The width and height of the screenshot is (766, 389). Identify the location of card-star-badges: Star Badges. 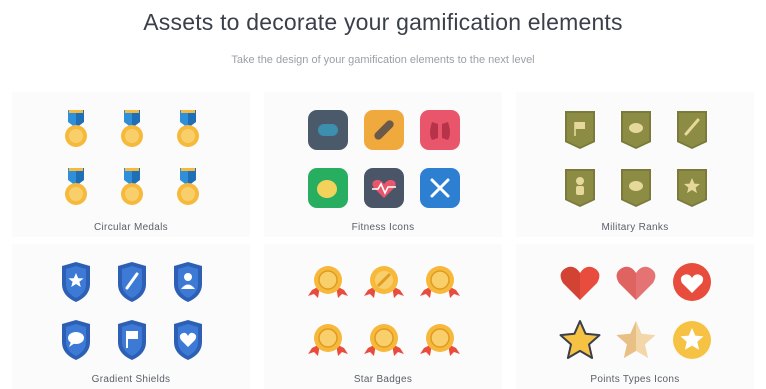
(383, 316).